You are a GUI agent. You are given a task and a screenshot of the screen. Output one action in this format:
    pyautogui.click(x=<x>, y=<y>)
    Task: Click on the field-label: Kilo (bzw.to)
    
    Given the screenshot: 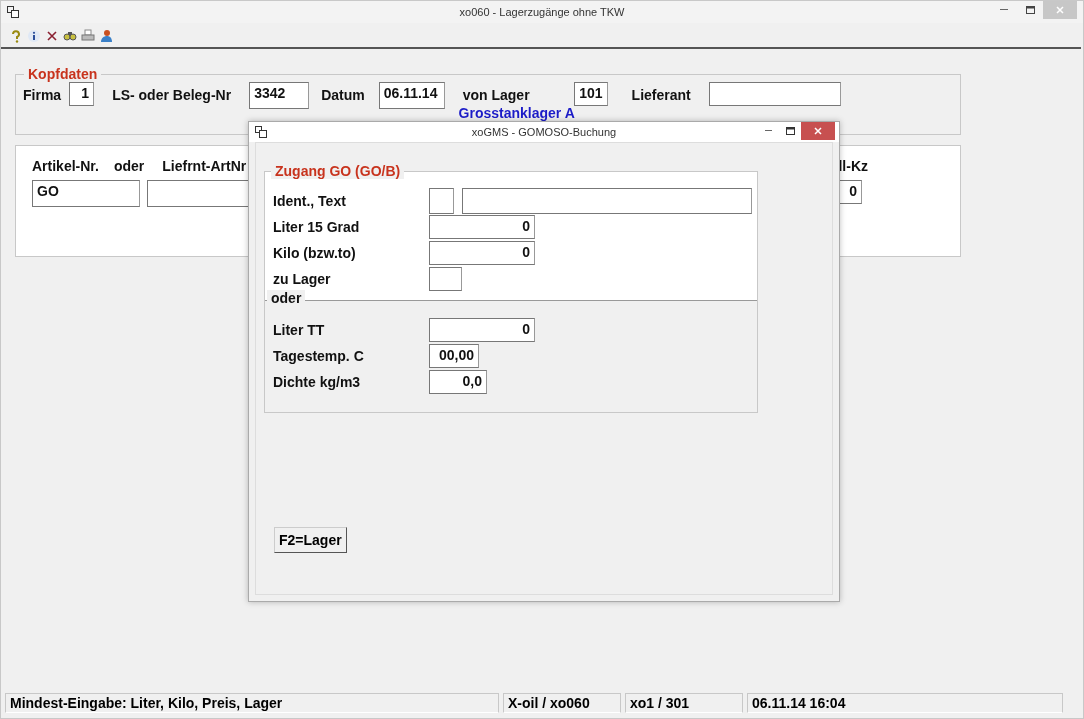 What is the action you would take?
    pyautogui.click(x=314, y=253)
    